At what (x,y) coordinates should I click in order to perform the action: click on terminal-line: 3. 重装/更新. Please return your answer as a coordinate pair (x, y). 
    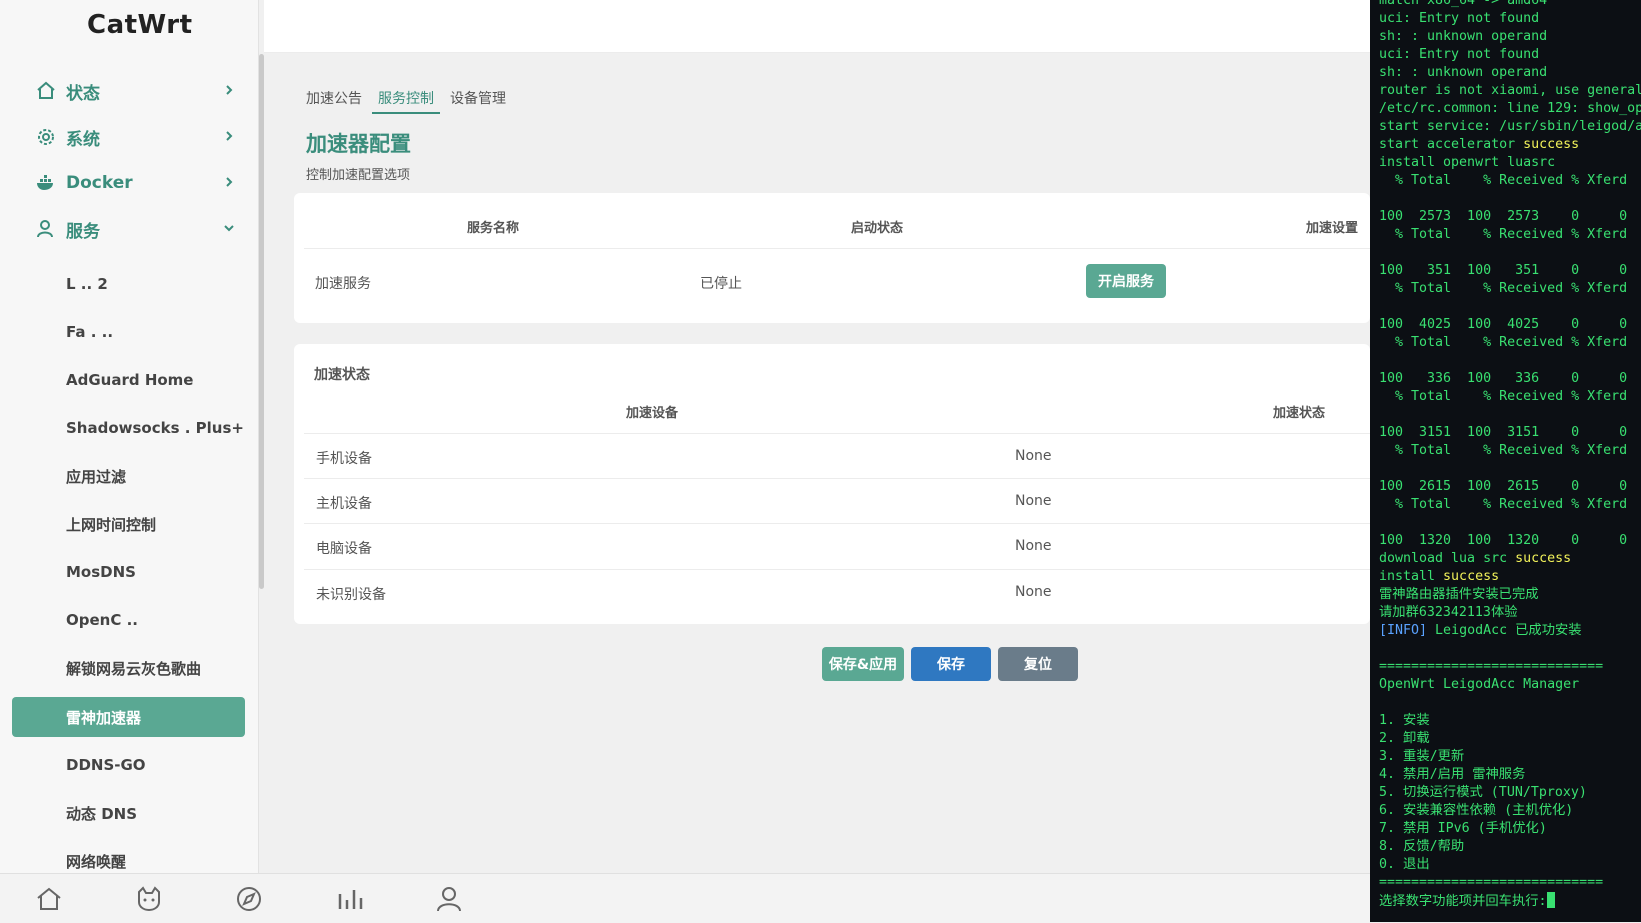
    Looking at the image, I should click on (1422, 756).